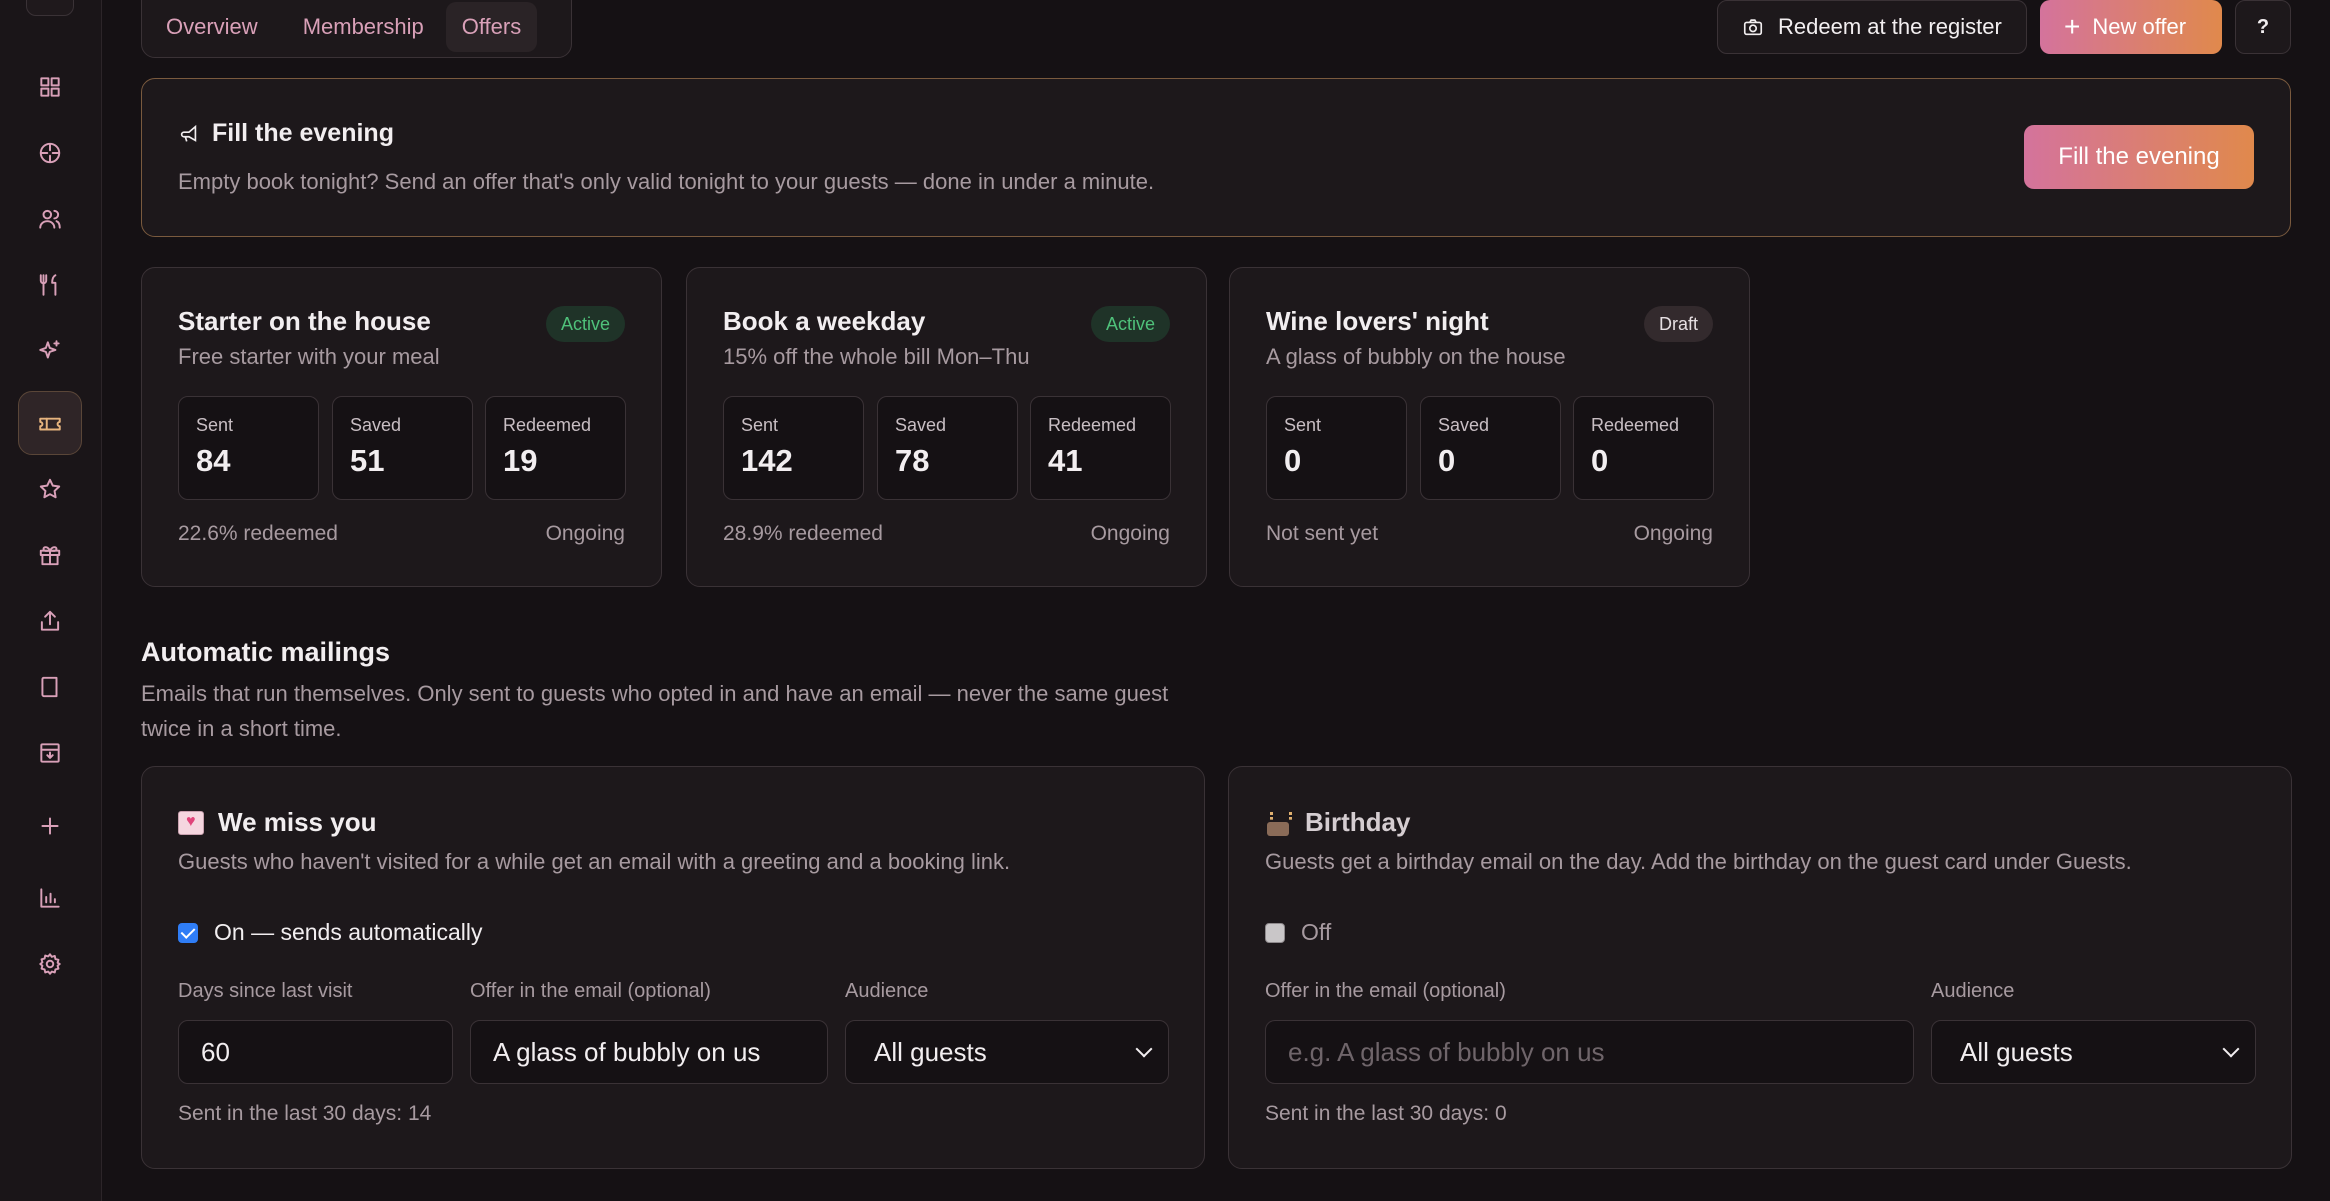 The width and height of the screenshot is (2330, 1201). I want to click on tab-overview: Overview, so click(212, 27).